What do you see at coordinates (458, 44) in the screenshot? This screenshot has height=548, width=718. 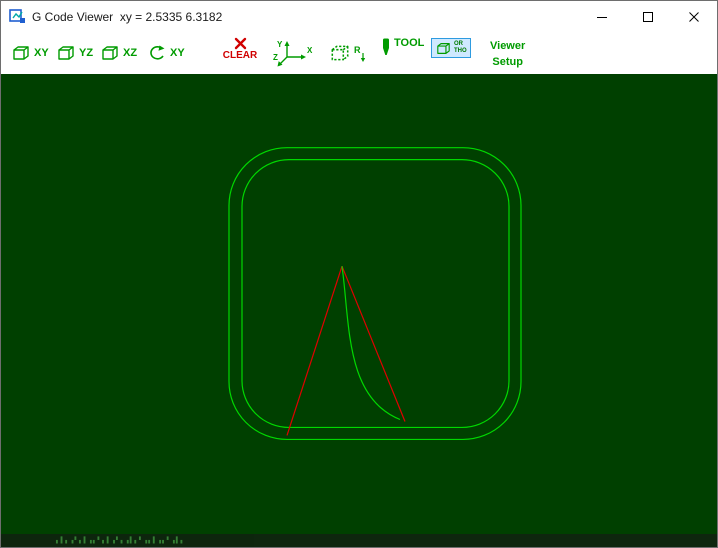 I see `ortho-label-line1: OR` at bounding box center [458, 44].